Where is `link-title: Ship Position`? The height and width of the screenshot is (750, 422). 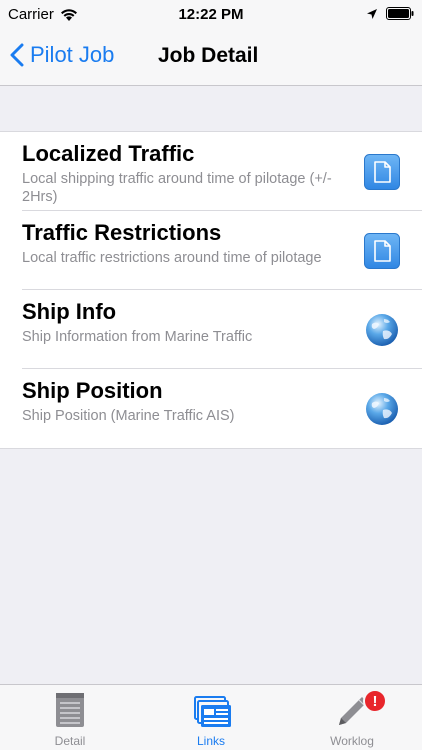
link-title: Ship Position is located at coordinates (92, 390).